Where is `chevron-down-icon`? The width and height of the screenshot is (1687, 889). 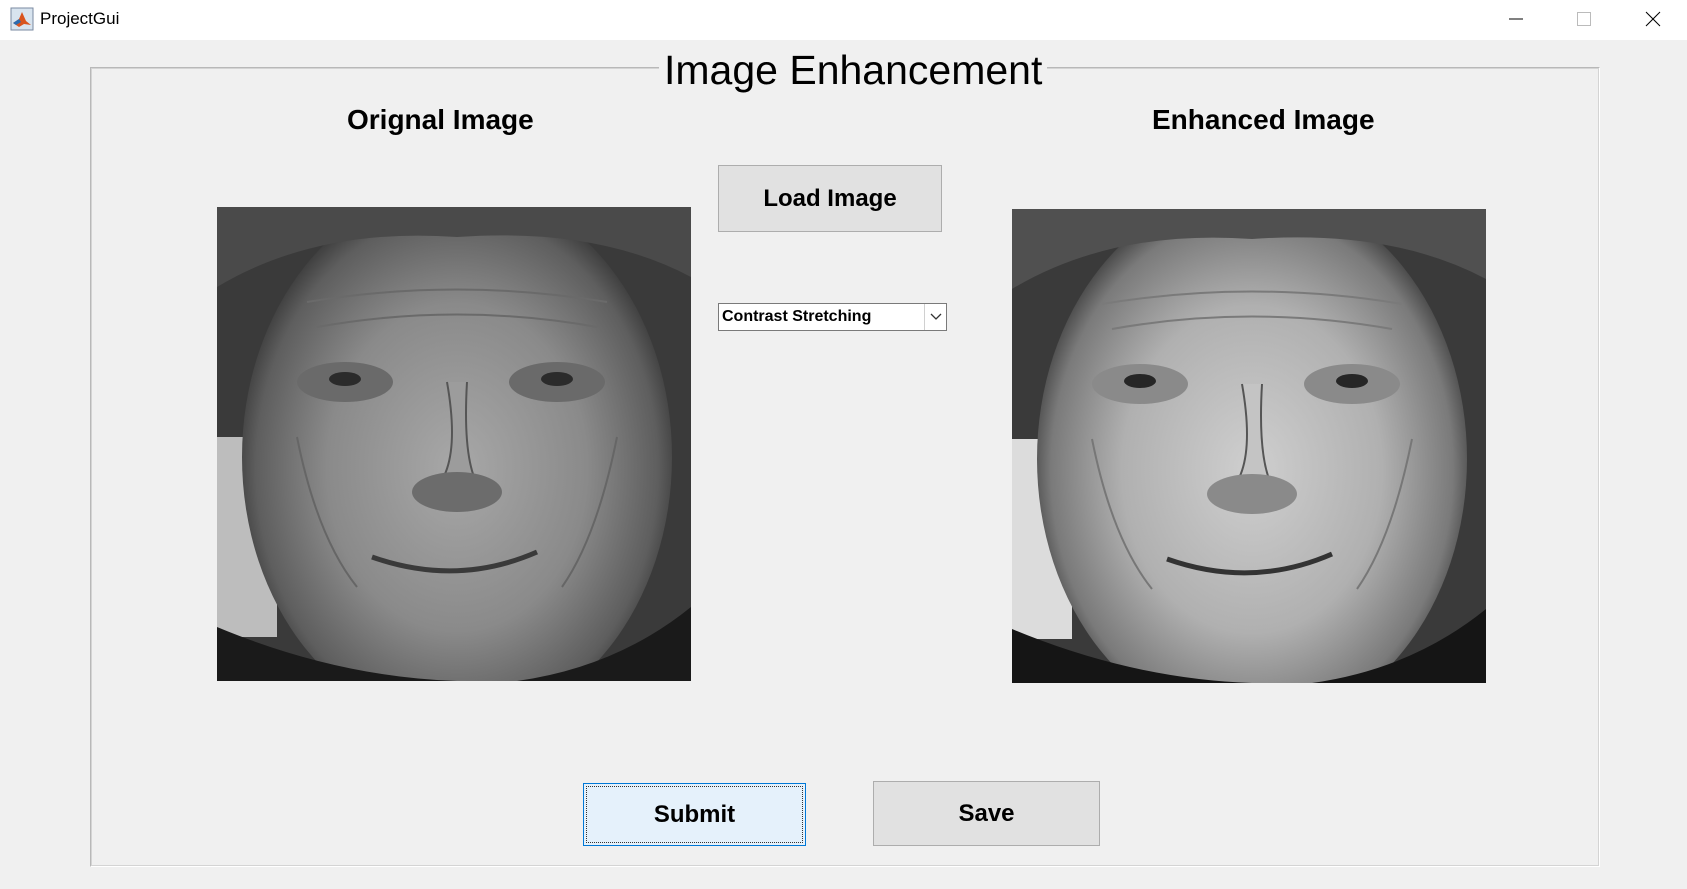 chevron-down-icon is located at coordinates (935, 317).